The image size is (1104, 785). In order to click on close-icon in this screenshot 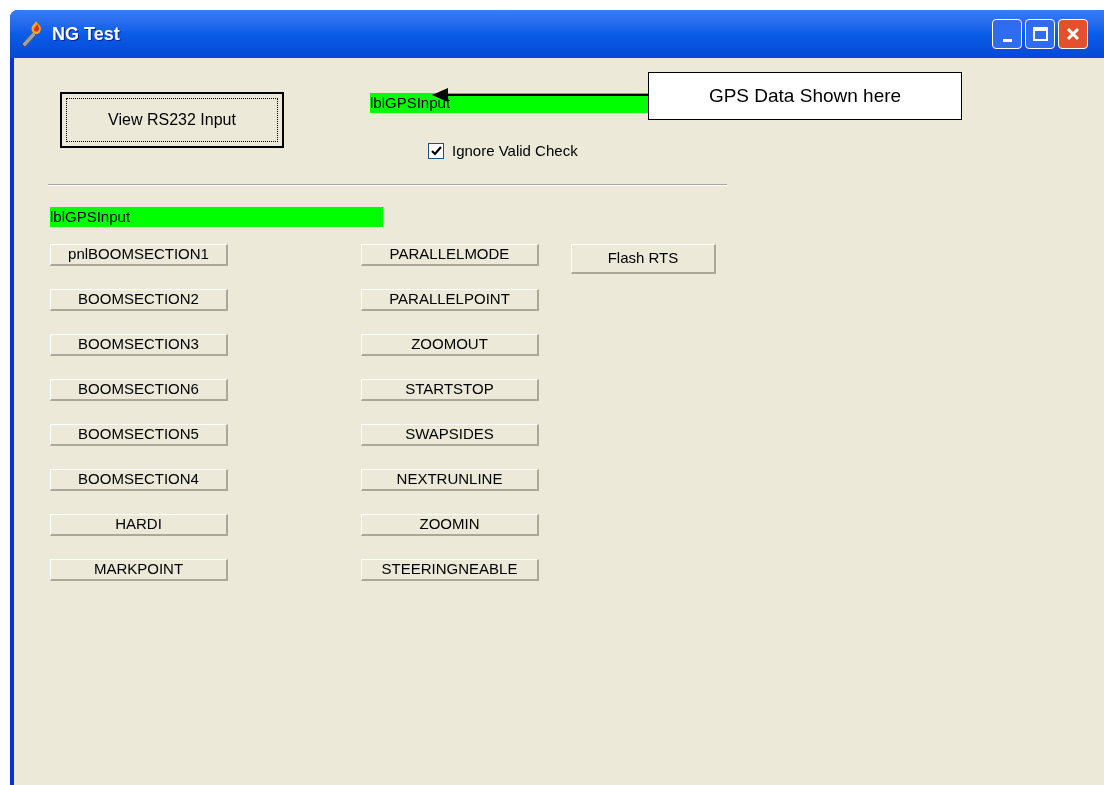, I will do `click(1073, 34)`.